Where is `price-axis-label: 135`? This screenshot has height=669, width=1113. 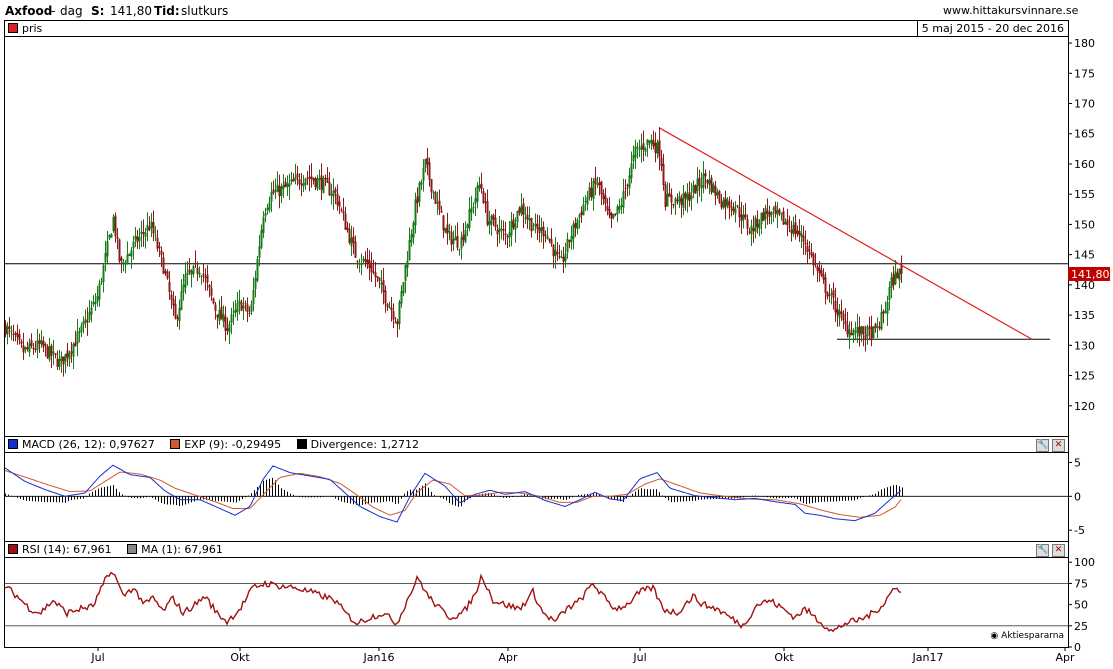
price-axis-label: 135 is located at coordinates (1084, 315).